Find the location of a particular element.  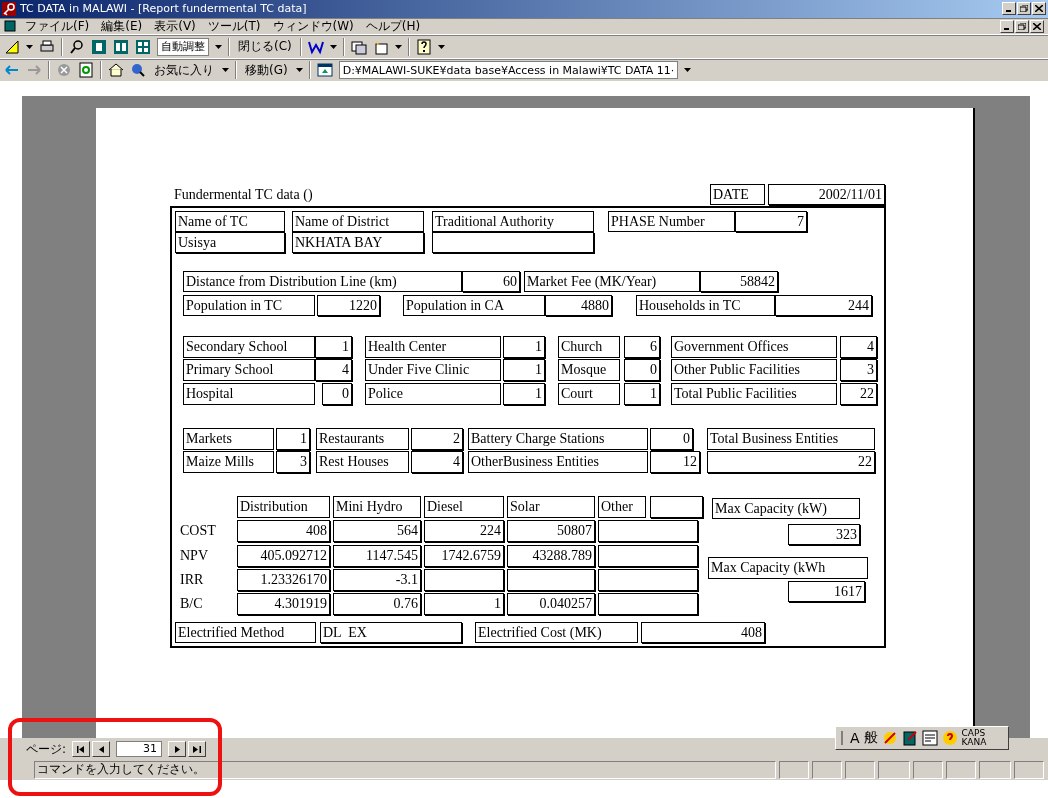

two-pages-icon is located at coordinates (121, 46).